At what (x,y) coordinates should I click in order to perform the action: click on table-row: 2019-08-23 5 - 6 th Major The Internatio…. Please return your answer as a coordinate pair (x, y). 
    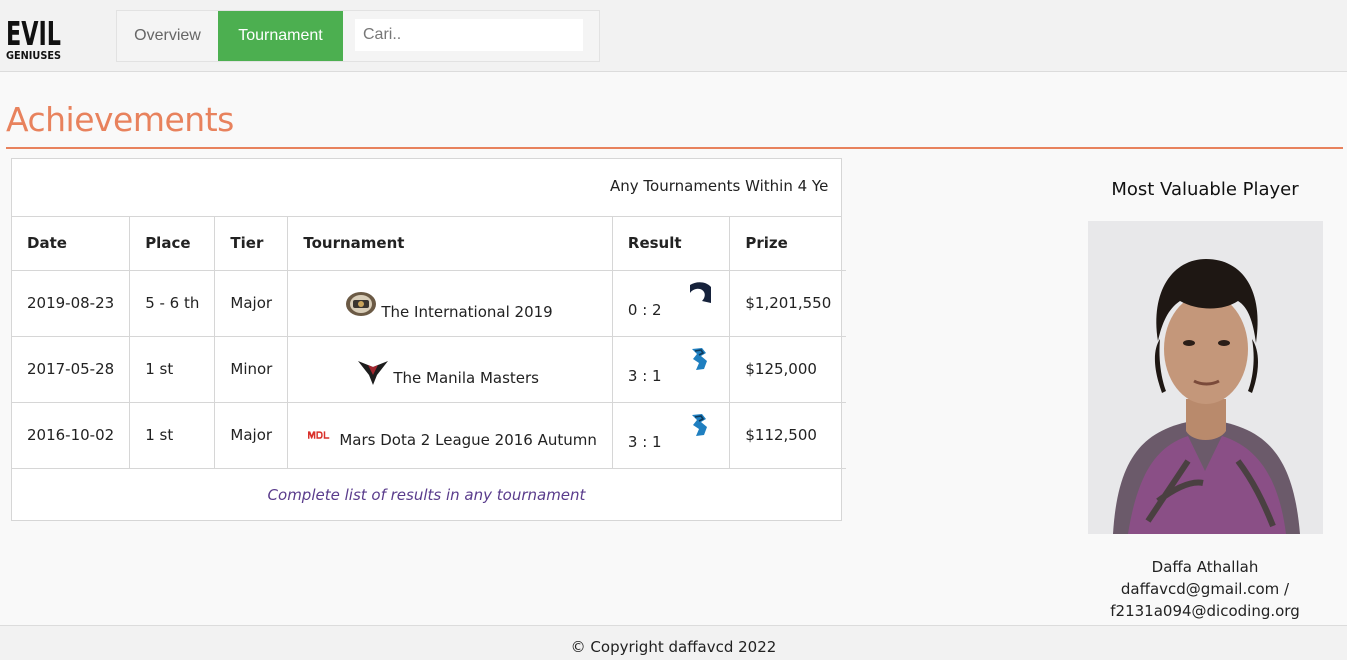
    Looking at the image, I should click on (429, 303).